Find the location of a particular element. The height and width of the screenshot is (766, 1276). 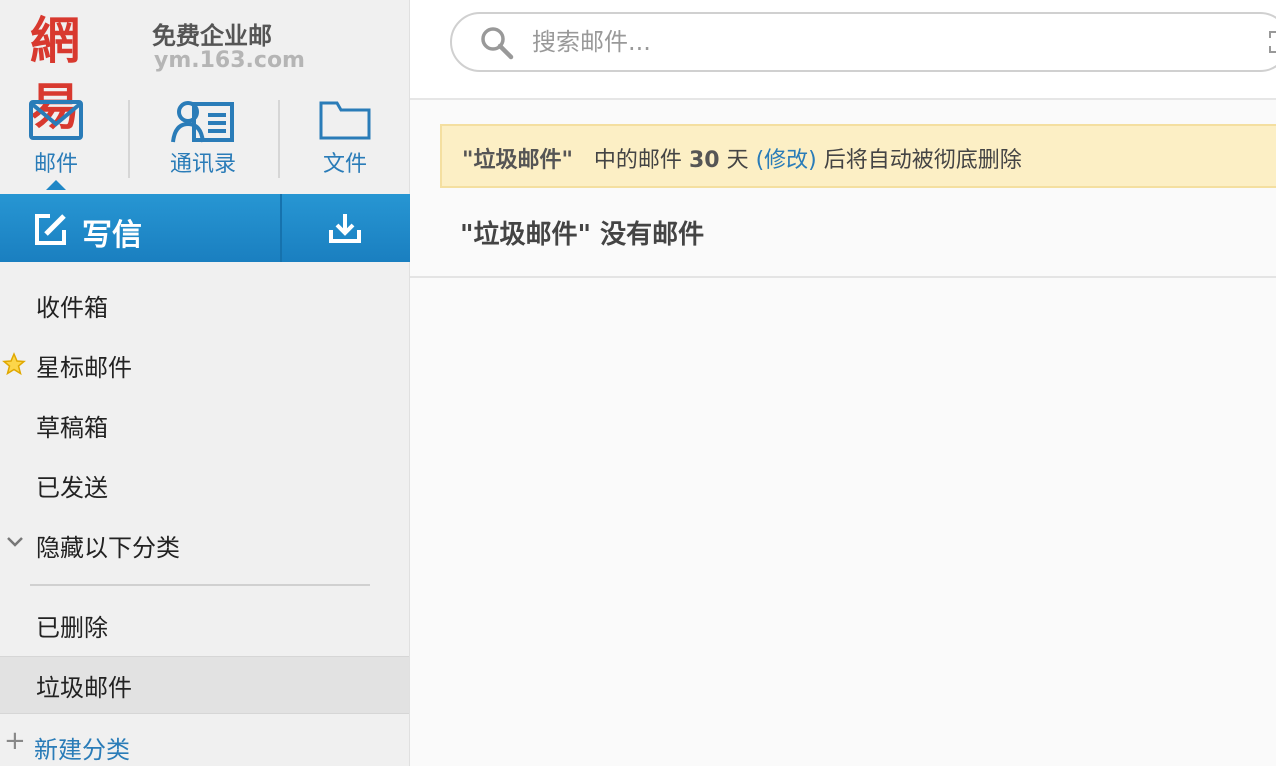

envelope-icon is located at coordinates (56, 122).